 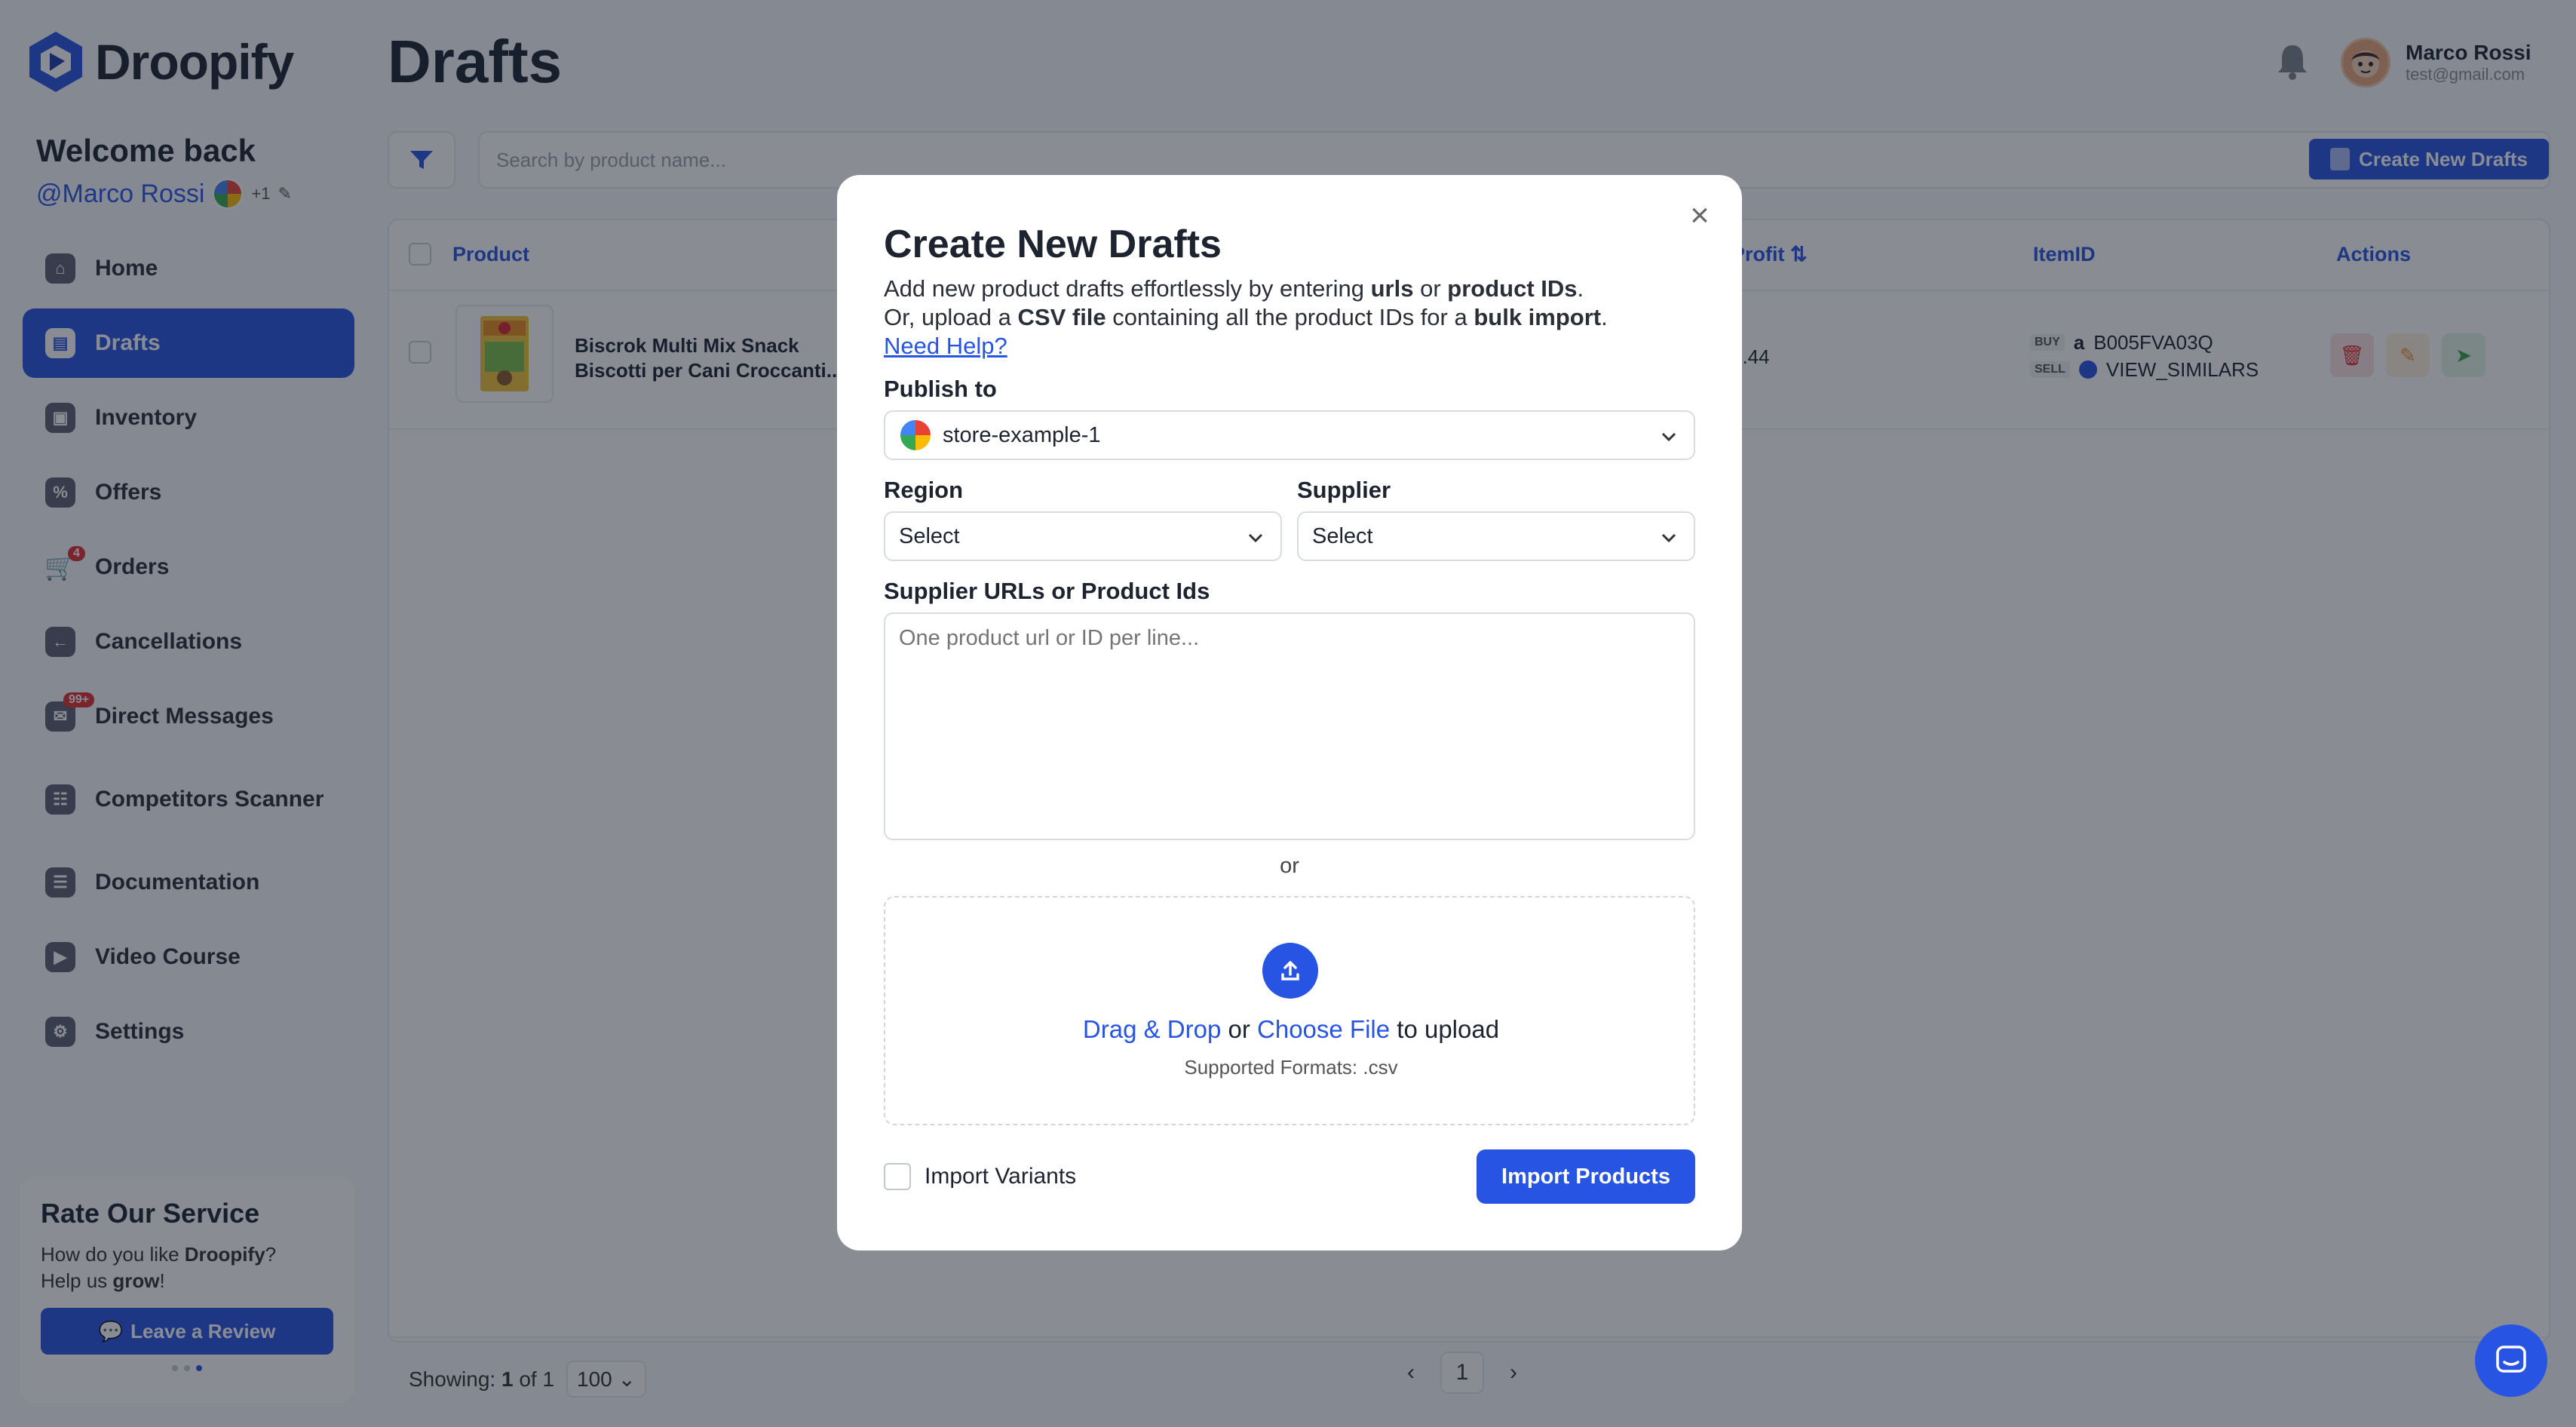 What do you see at coordinates (951, 317) in the screenshot?
I see `desc-p3: Or, upload a` at bounding box center [951, 317].